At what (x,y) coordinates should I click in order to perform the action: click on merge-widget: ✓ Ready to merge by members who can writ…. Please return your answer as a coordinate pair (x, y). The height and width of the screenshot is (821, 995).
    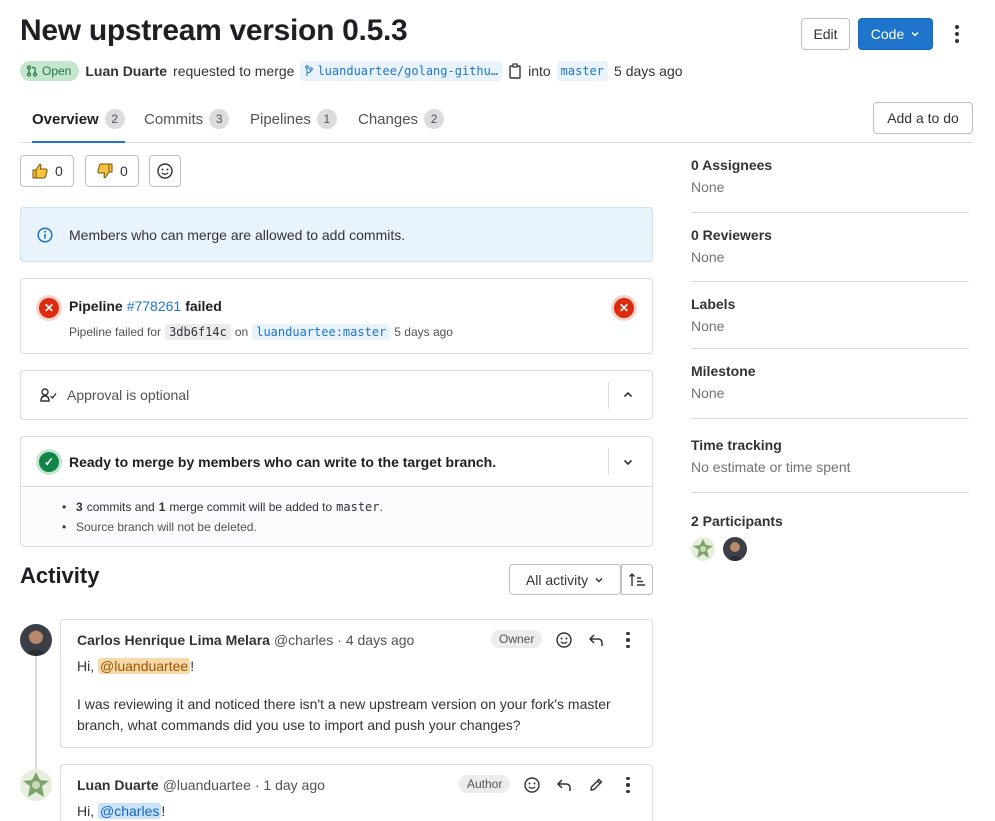
    Looking at the image, I should click on (336, 491).